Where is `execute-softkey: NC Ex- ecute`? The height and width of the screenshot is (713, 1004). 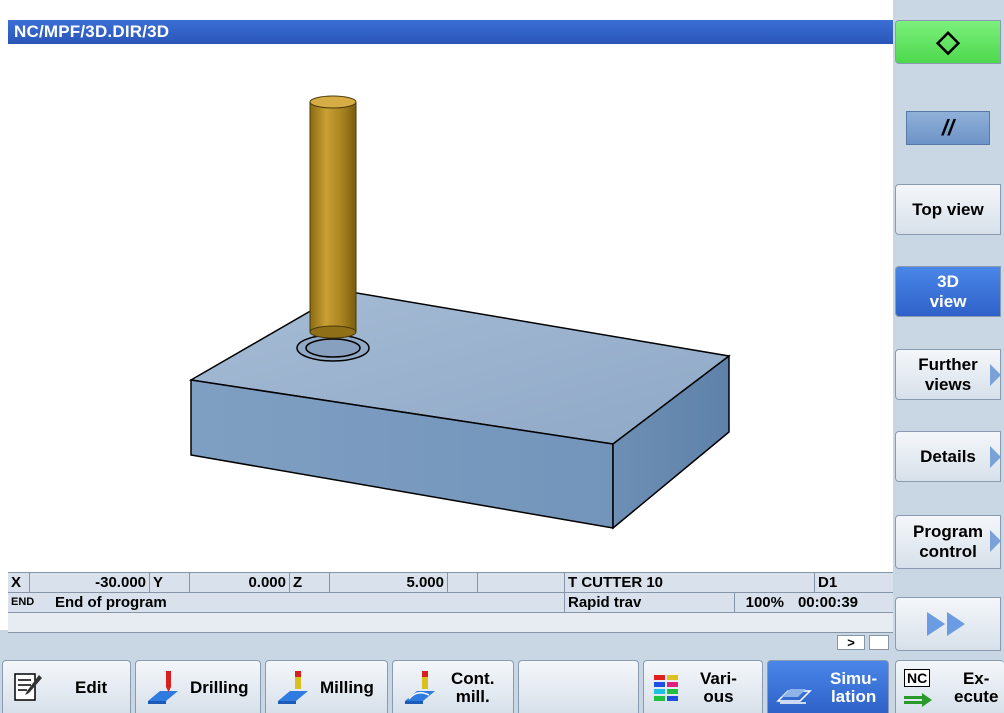 execute-softkey: NC Ex- ecute is located at coordinates (949, 686).